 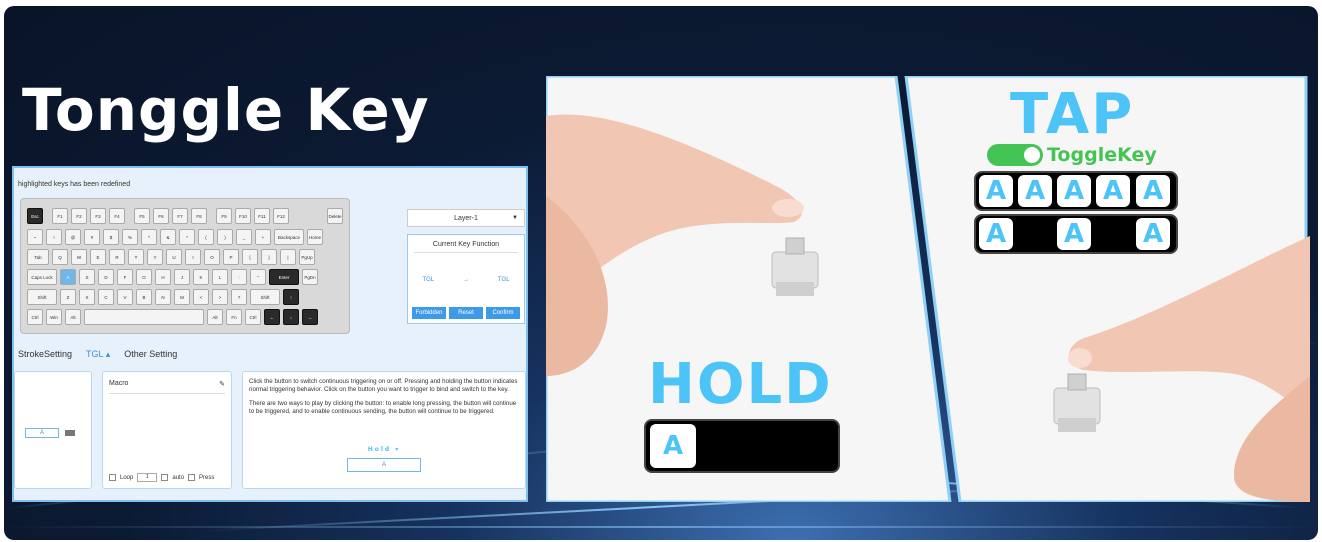 What do you see at coordinates (163, 277) in the screenshot?
I see `keyboard-key: H` at bounding box center [163, 277].